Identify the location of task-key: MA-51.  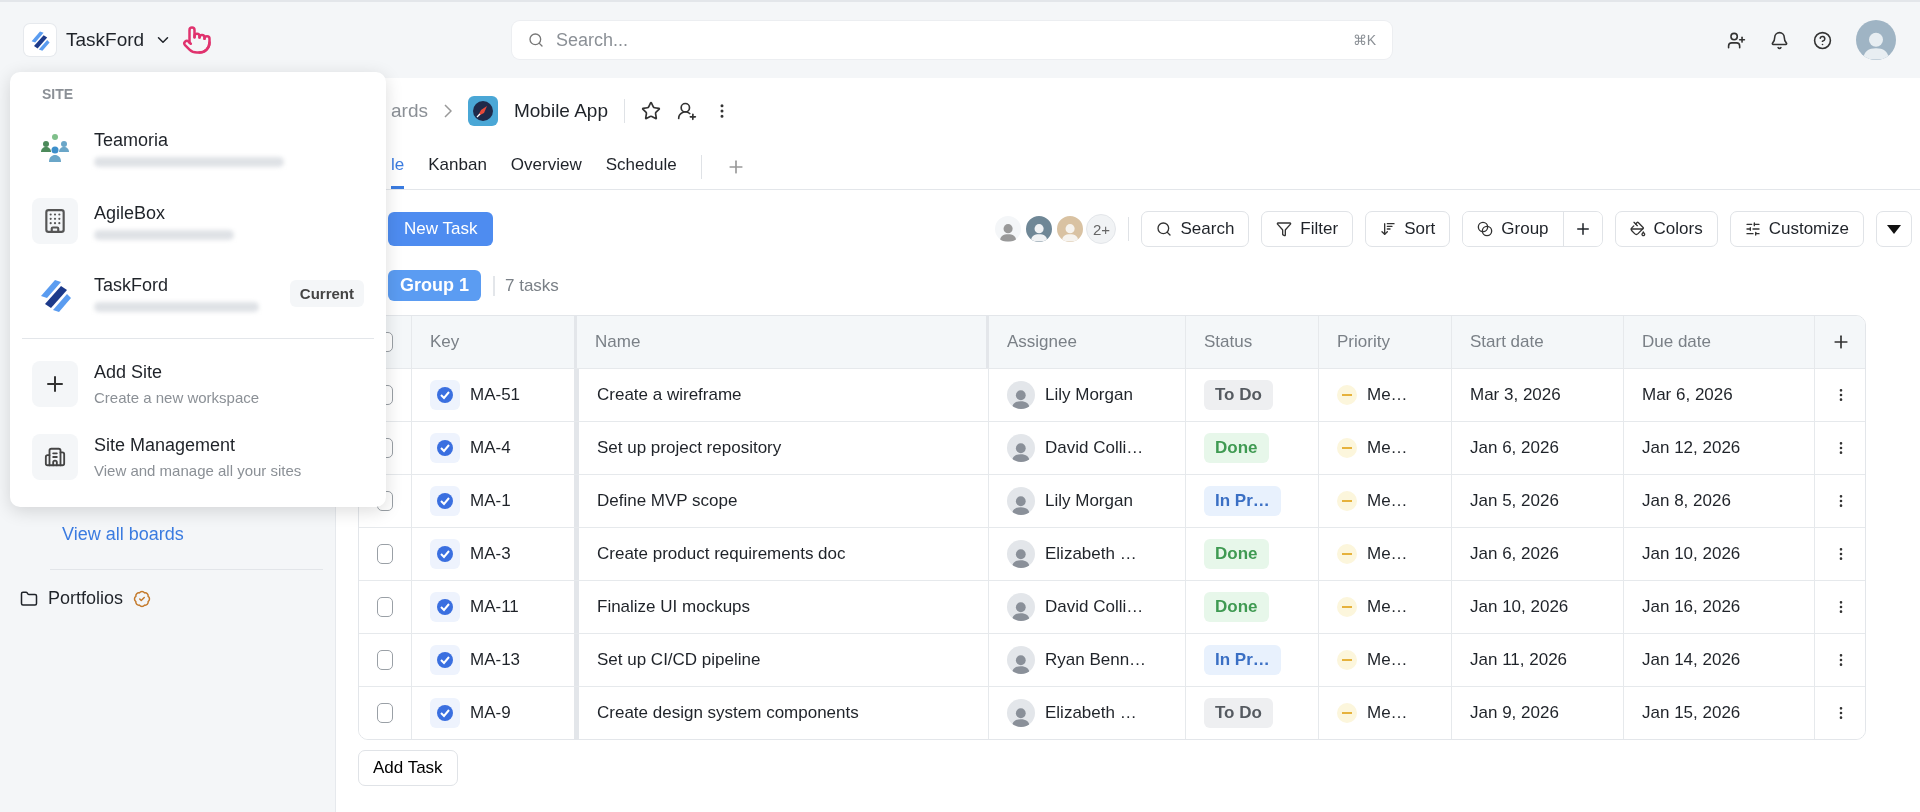
(495, 395).